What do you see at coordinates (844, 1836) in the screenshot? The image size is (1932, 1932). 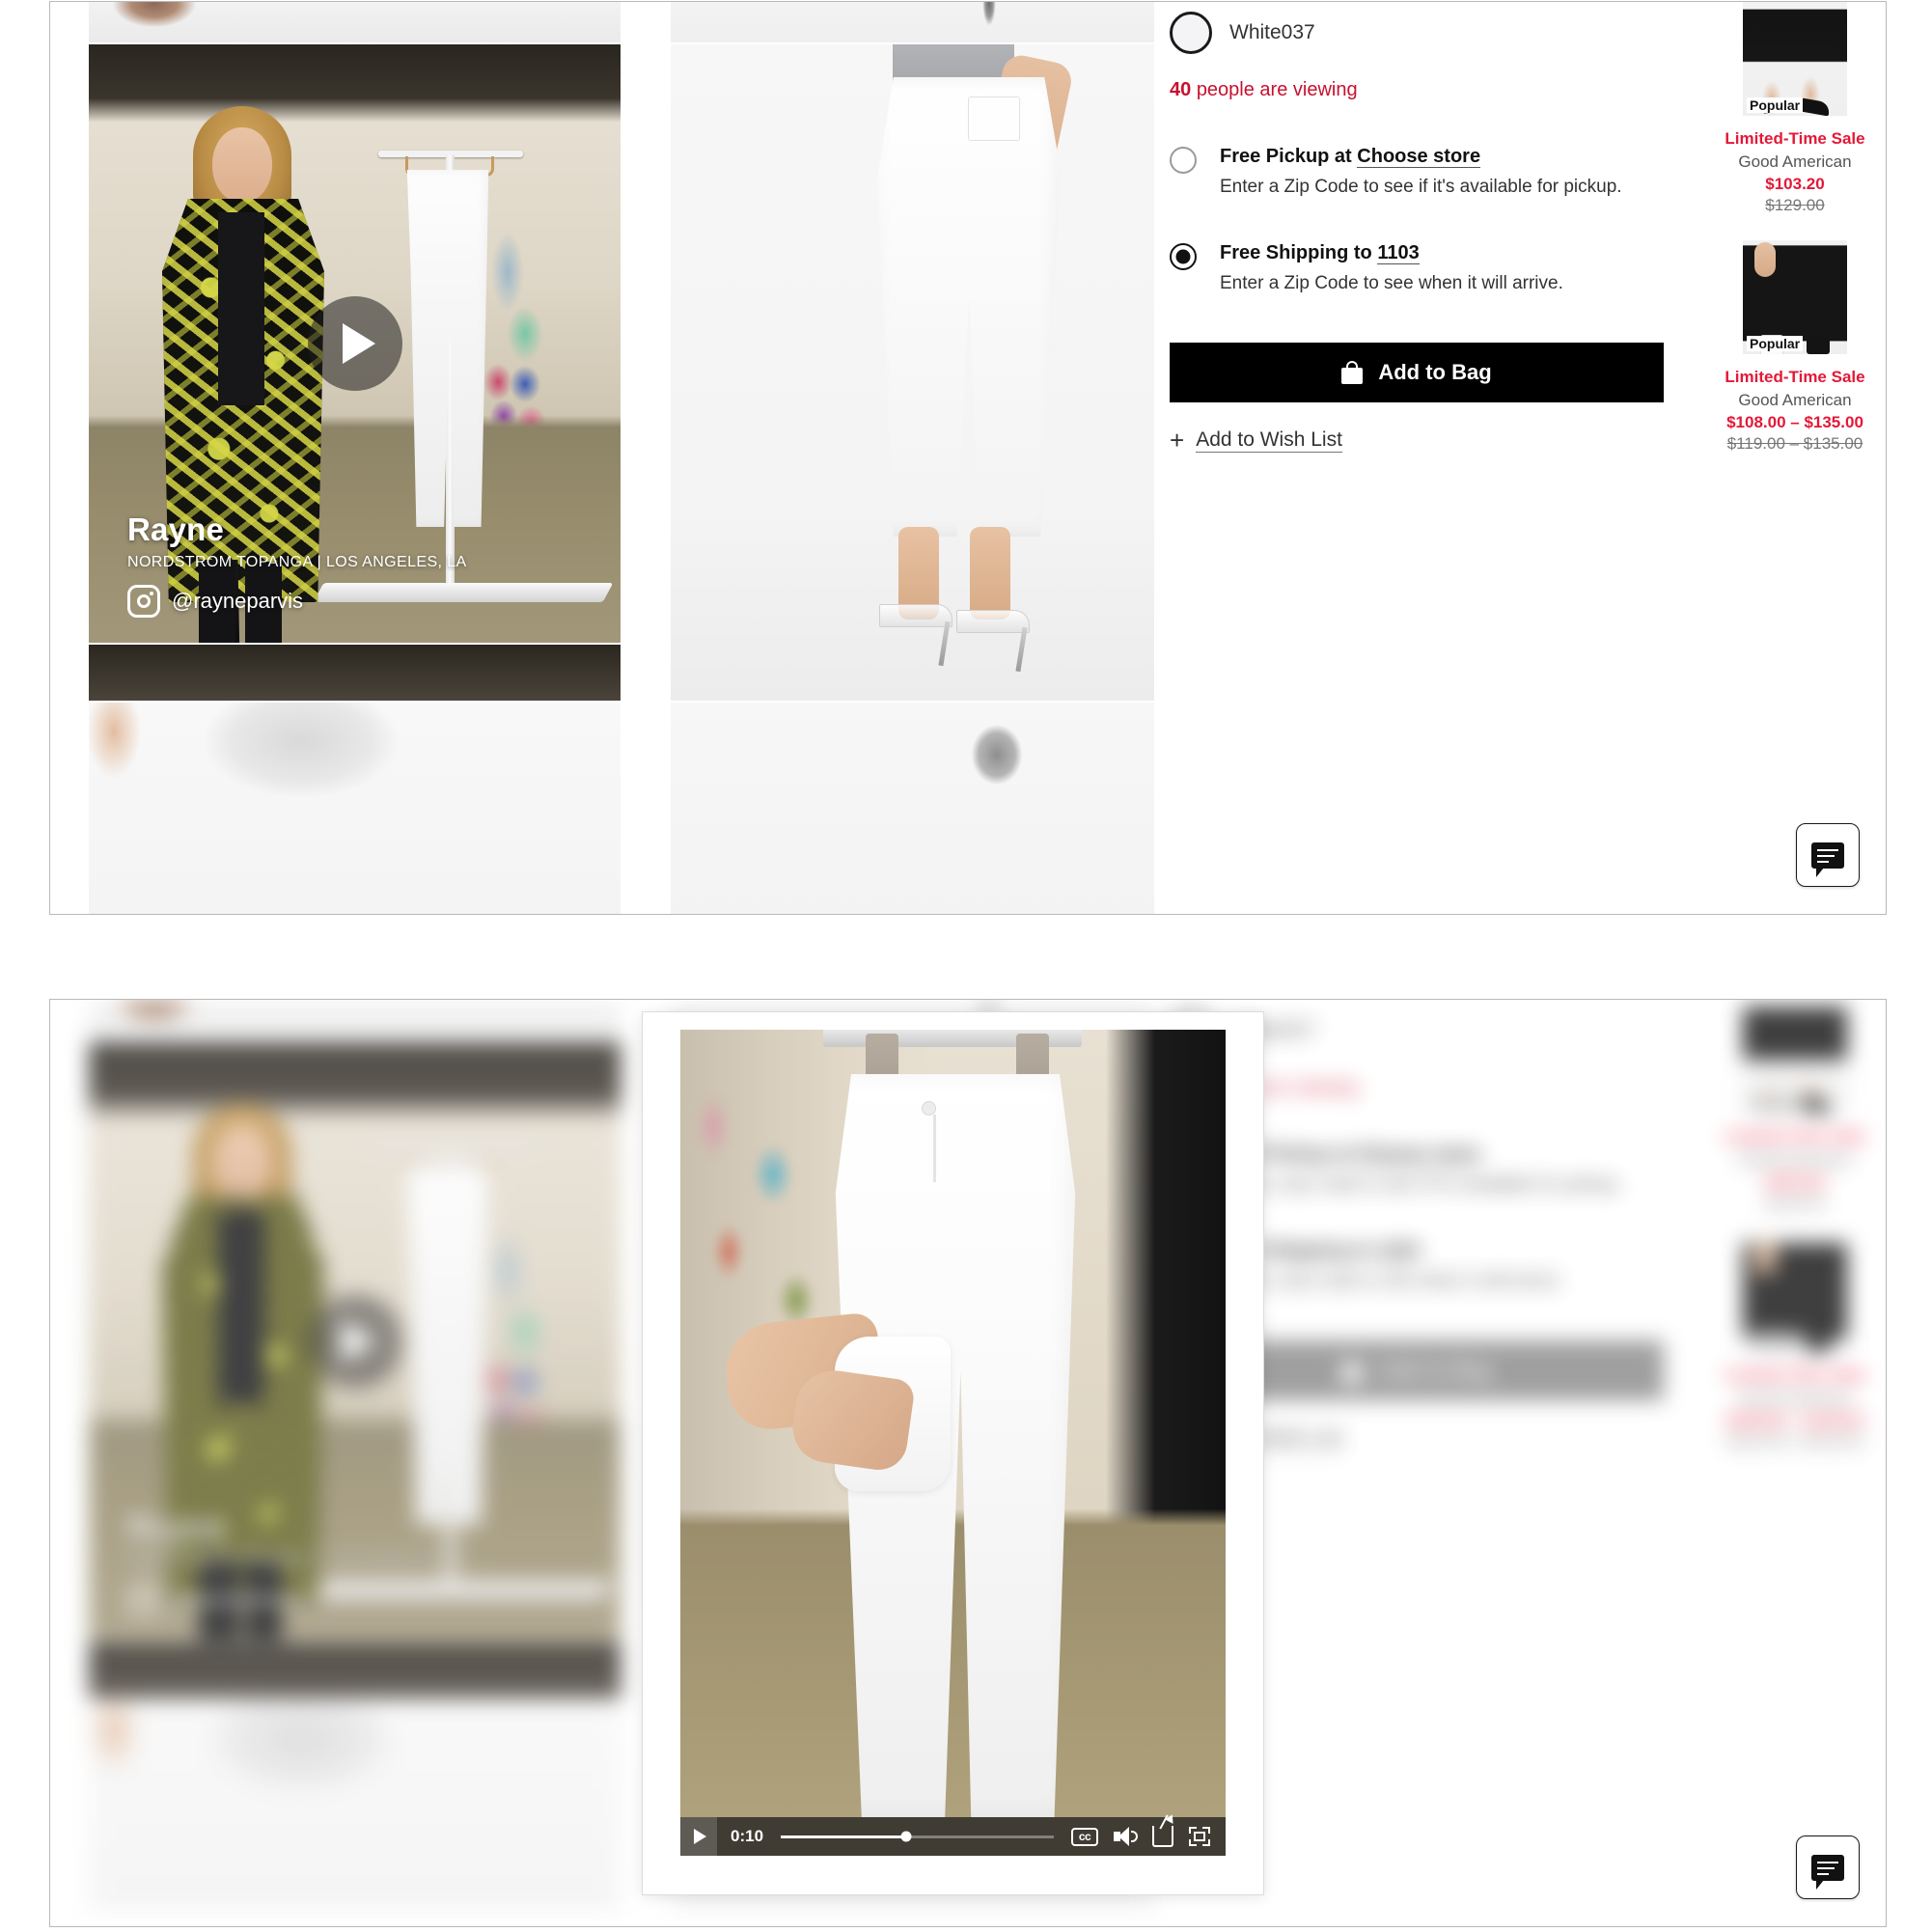 I see `video-progress-fill` at bounding box center [844, 1836].